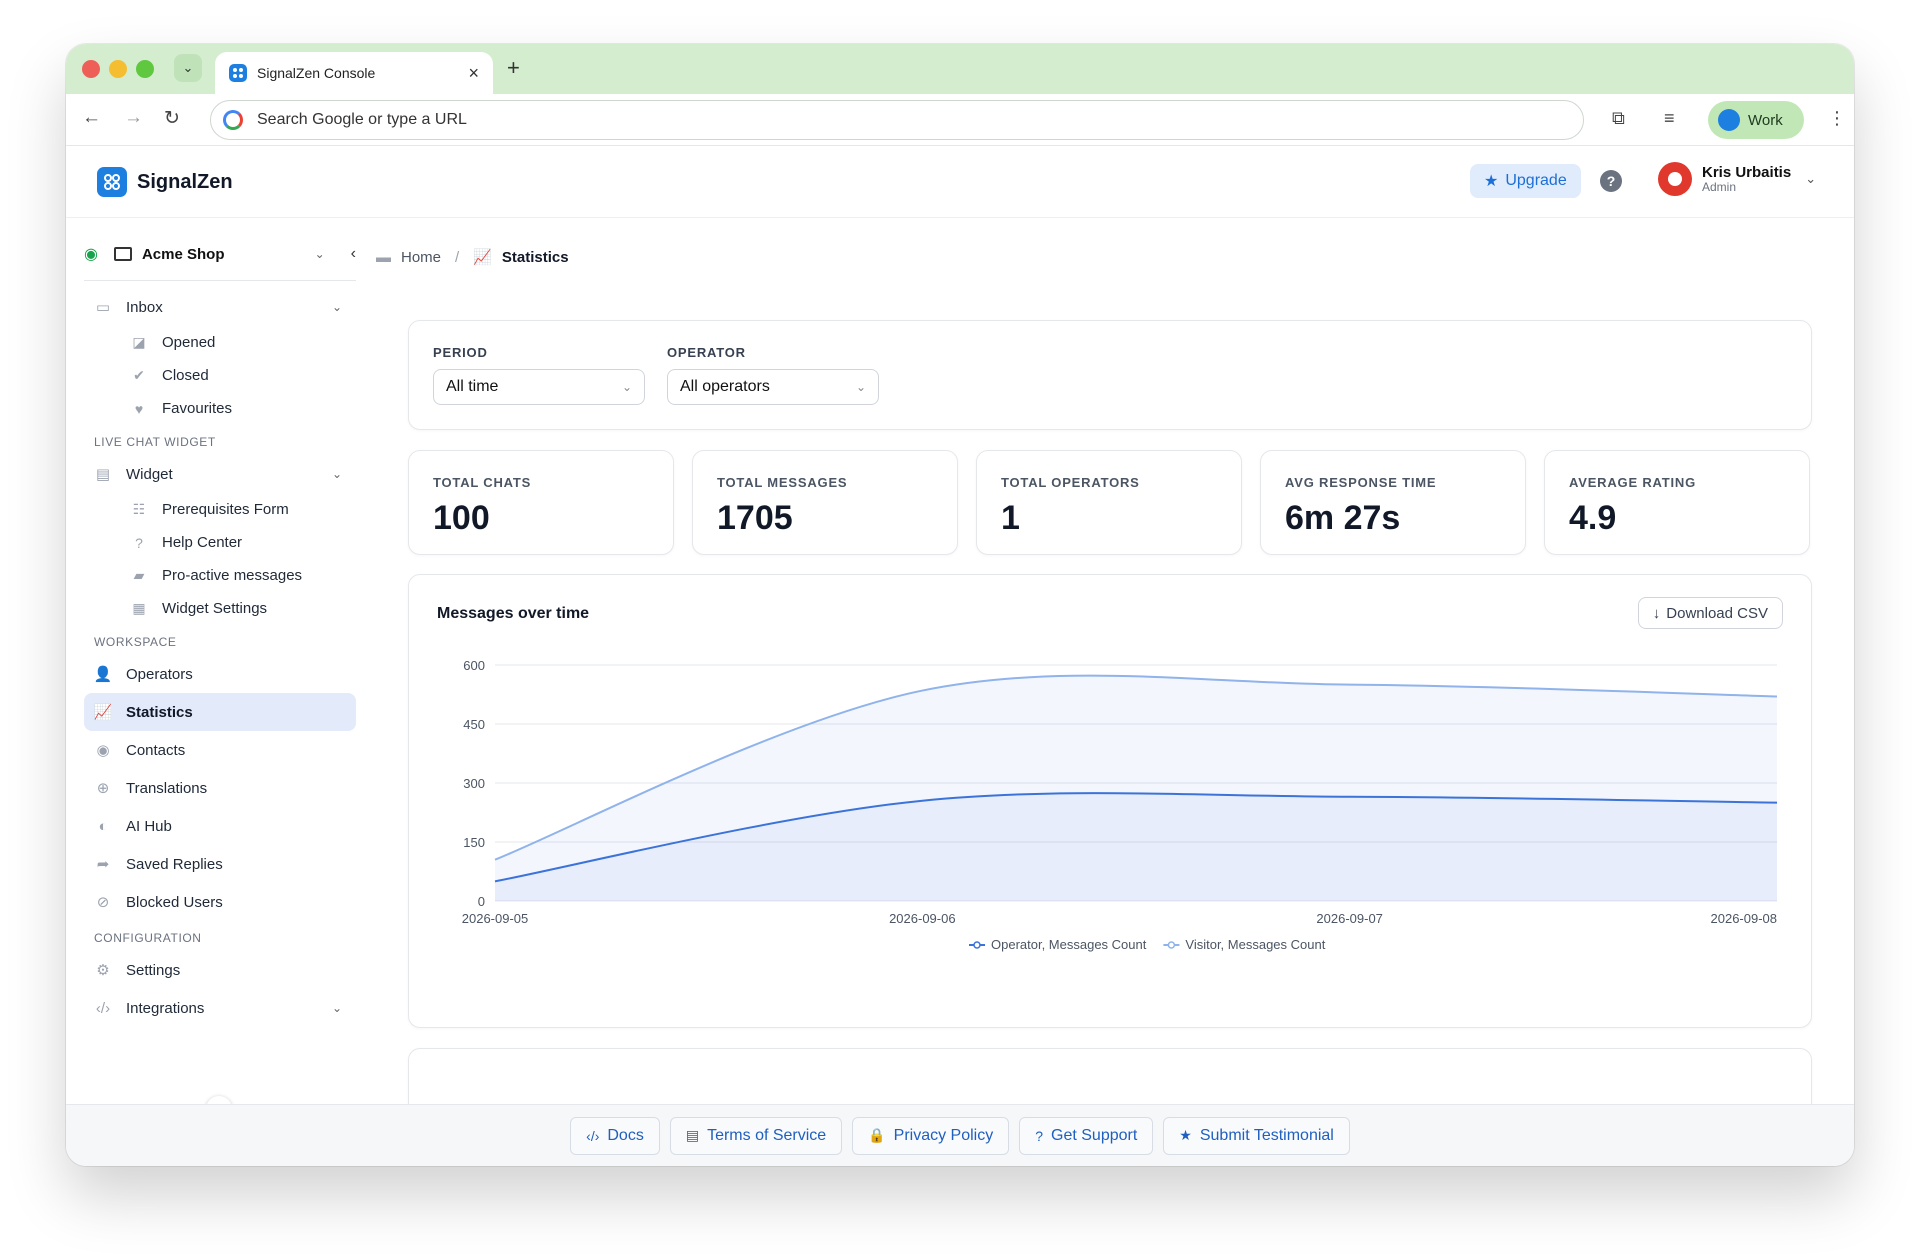 The image size is (1920, 1254). I want to click on sidebar-item-translations: ⊕ Translations, so click(220, 788).